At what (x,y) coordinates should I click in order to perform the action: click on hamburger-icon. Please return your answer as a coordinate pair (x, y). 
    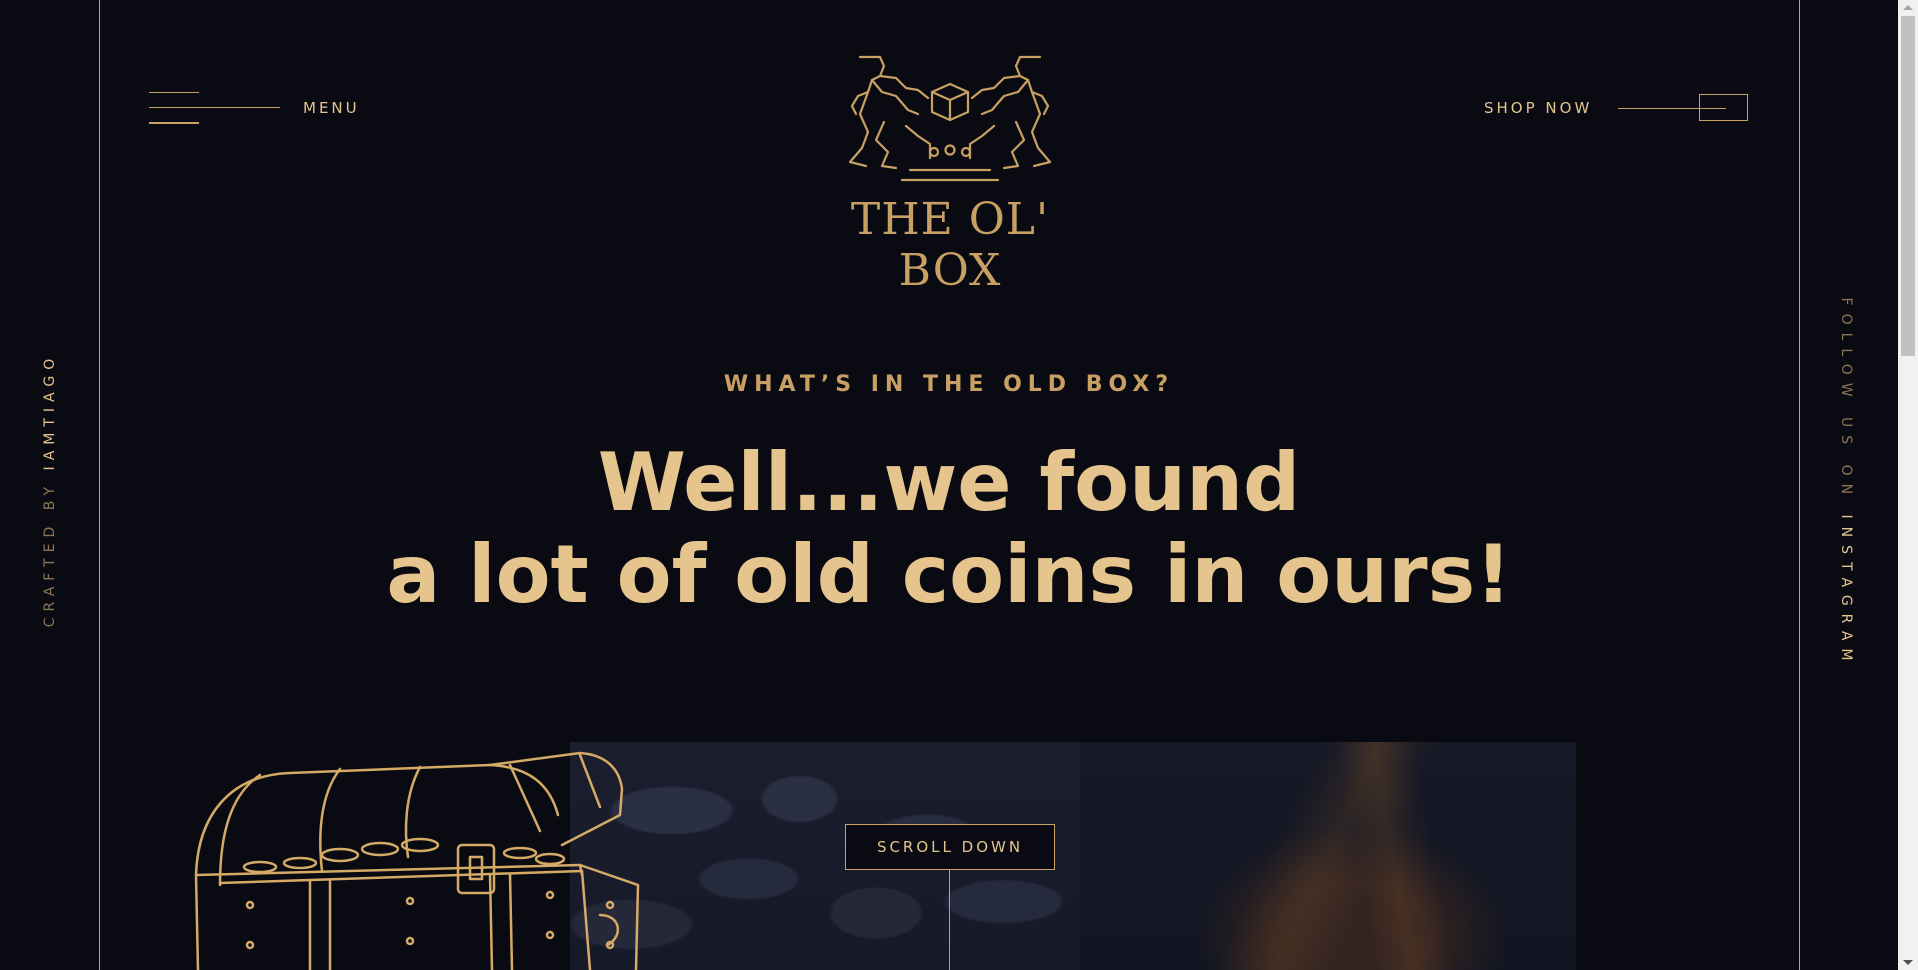
    Looking at the image, I should click on (216, 108).